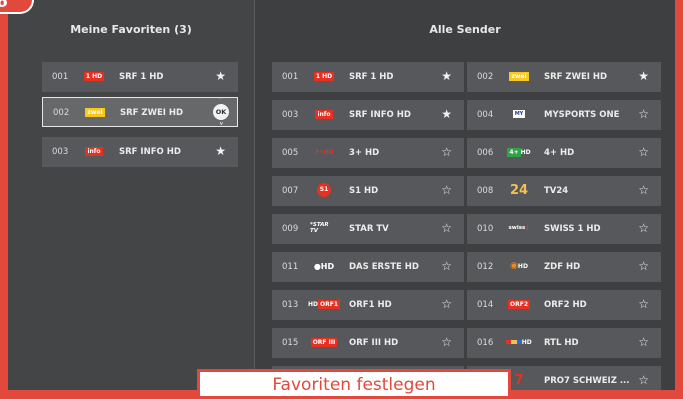 The height and width of the screenshot is (399, 683). What do you see at coordinates (324, 266) in the screenshot?
I see `das-erste-logo: ●HD` at bounding box center [324, 266].